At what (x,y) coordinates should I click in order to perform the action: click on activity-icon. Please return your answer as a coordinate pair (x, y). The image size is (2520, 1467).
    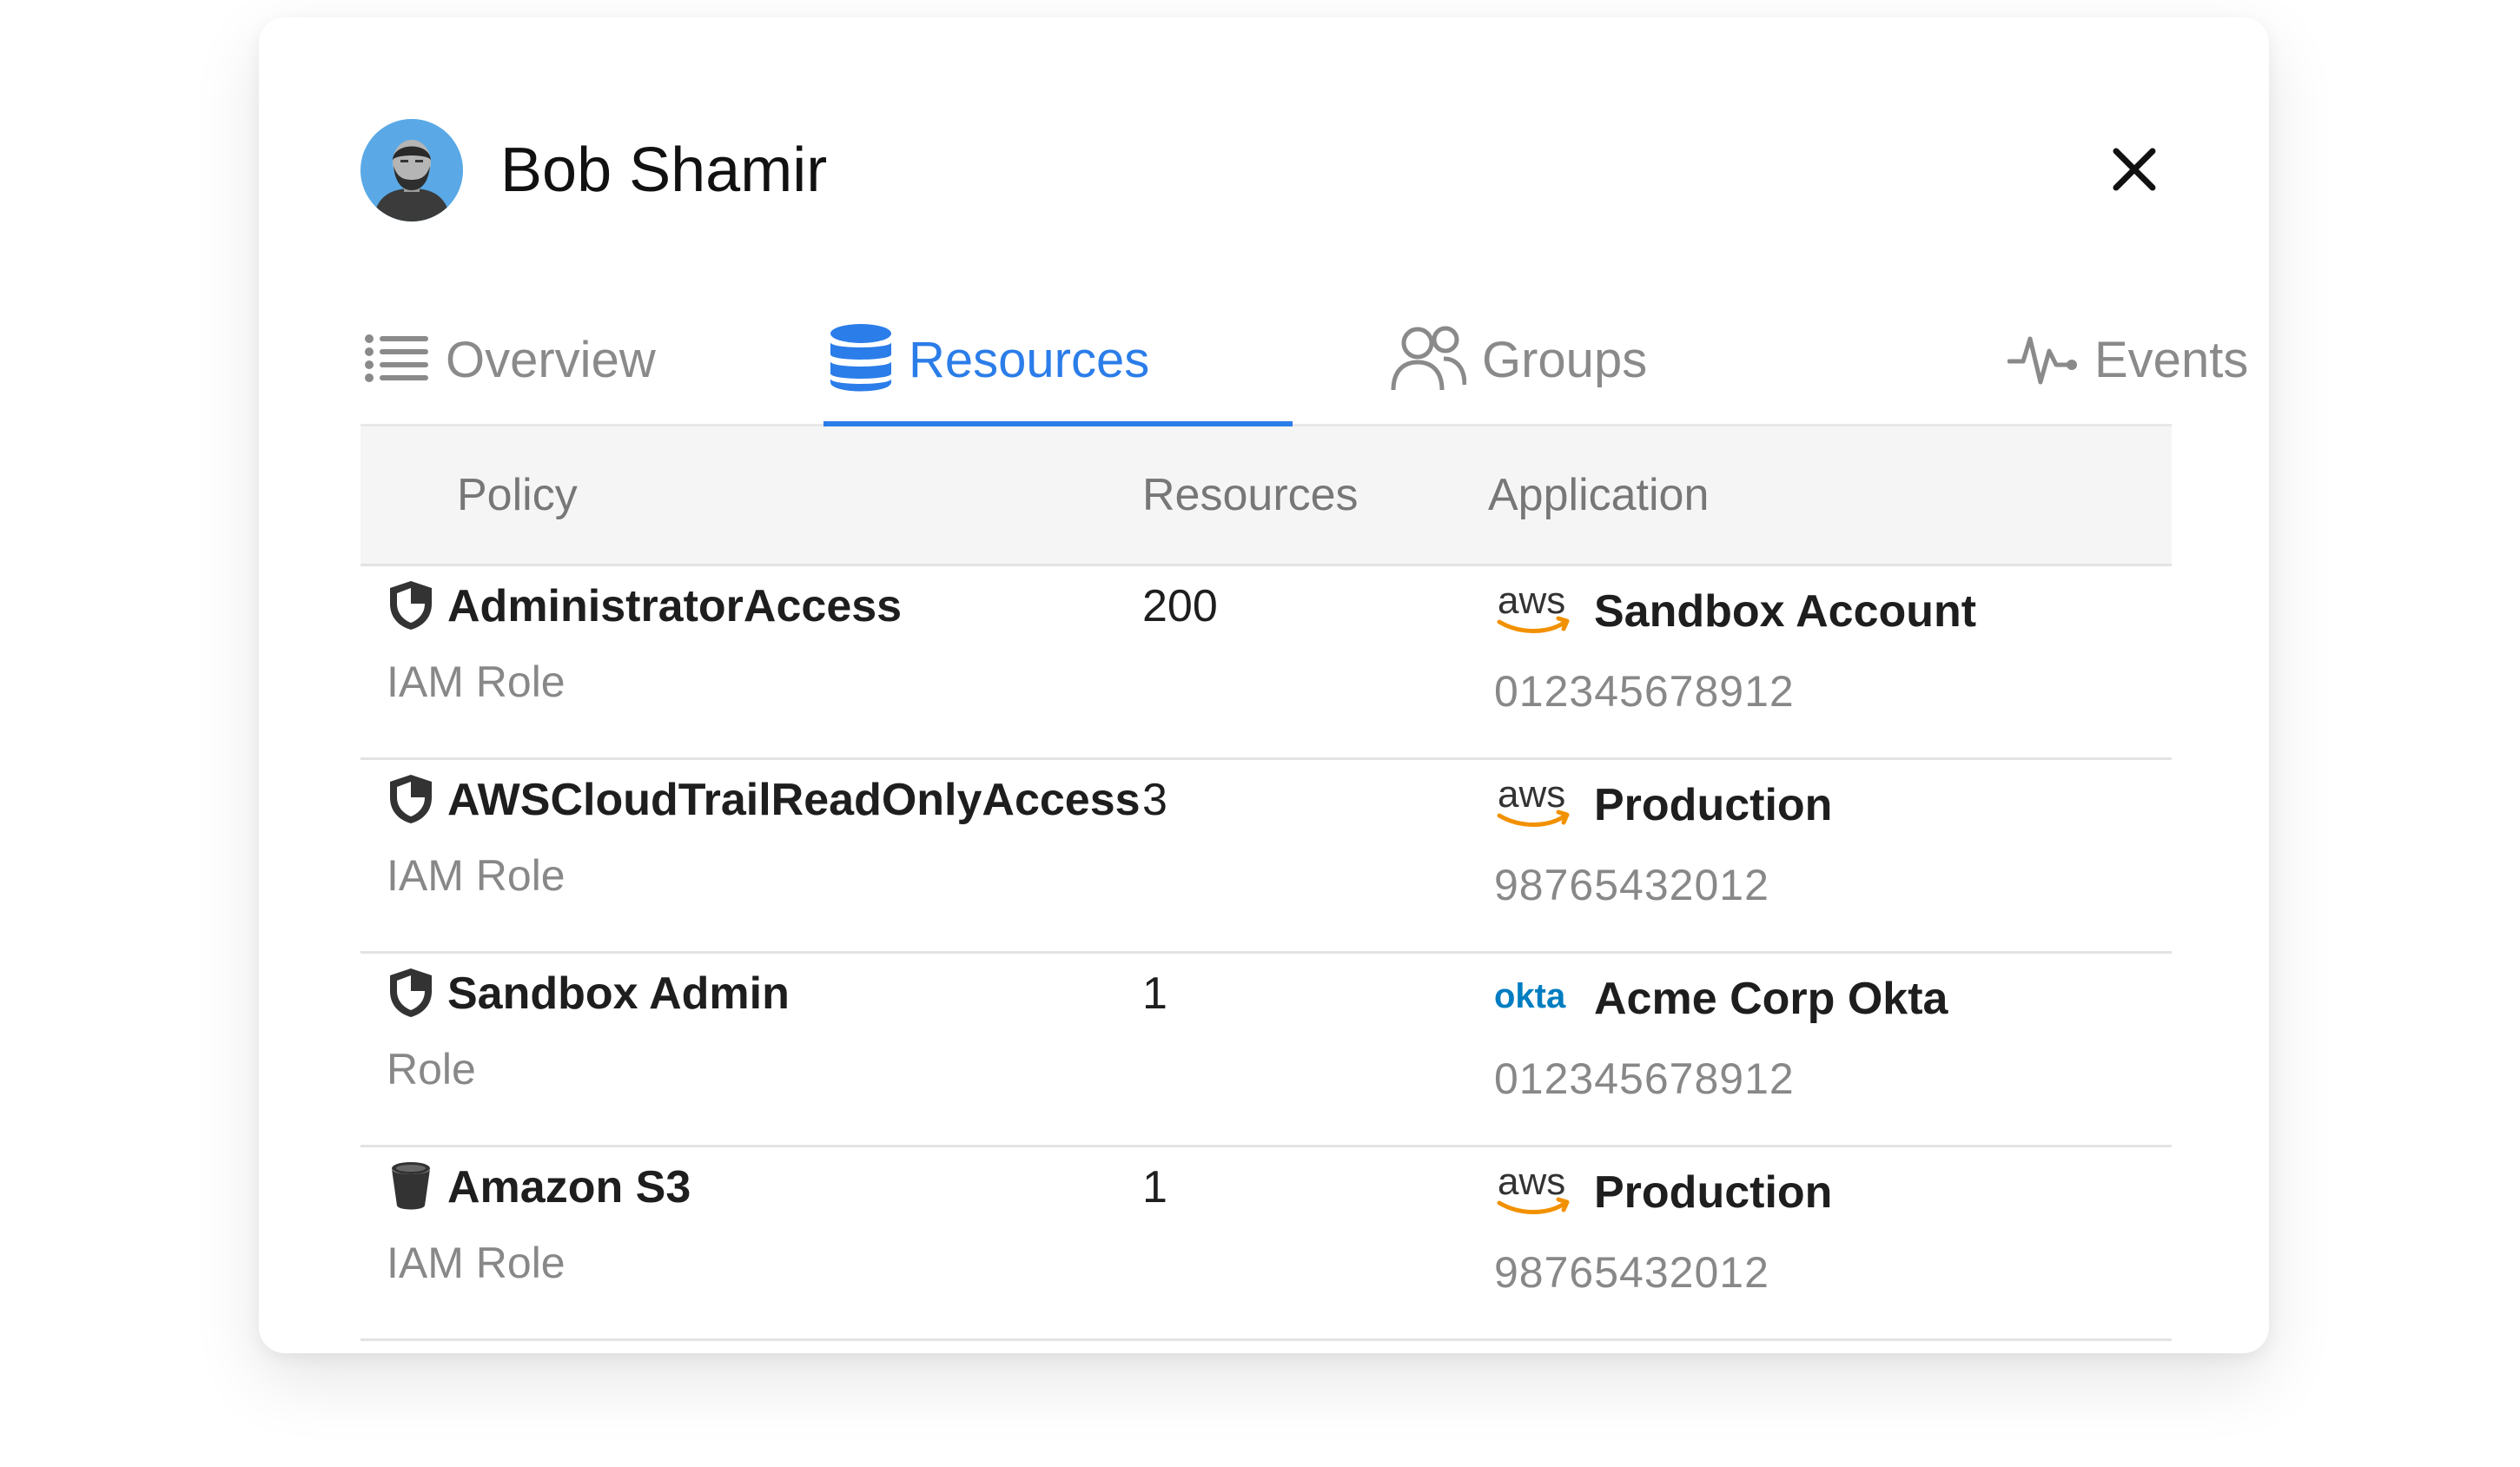
    Looking at the image, I should click on (2043, 360).